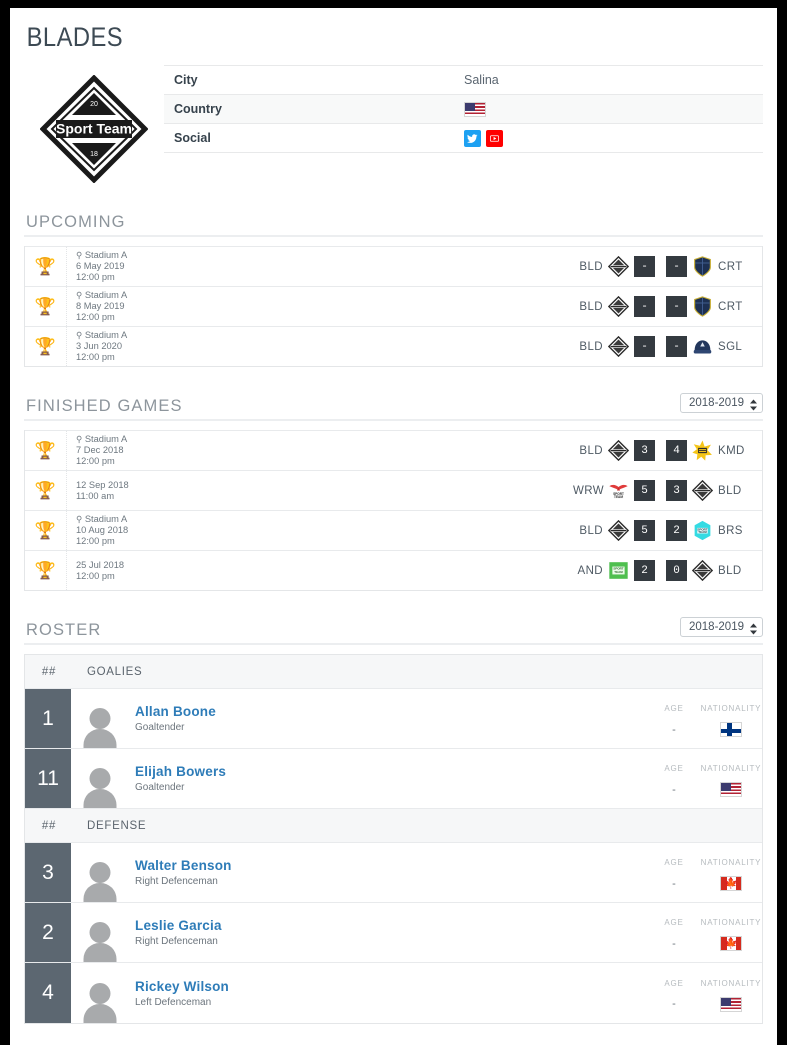 Image resolution: width=787 pixels, height=1045 pixels. I want to click on player-name-link: Leslie Garcia, so click(391, 925).